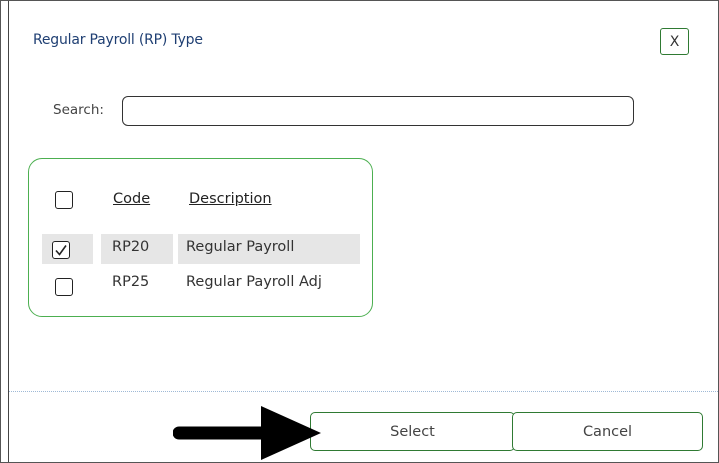  Describe the element at coordinates (64, 200) in the screenshot. I see `select-all-checkbox` at that location.